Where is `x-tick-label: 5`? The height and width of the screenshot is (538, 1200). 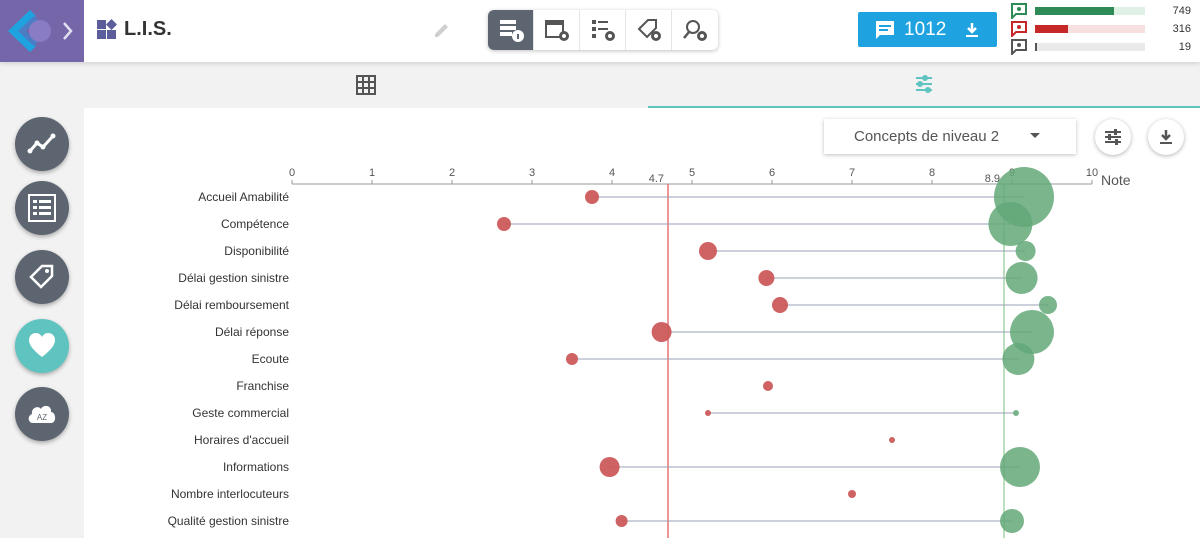
x-tick-label: 5 is located at coordinates (692, 173).